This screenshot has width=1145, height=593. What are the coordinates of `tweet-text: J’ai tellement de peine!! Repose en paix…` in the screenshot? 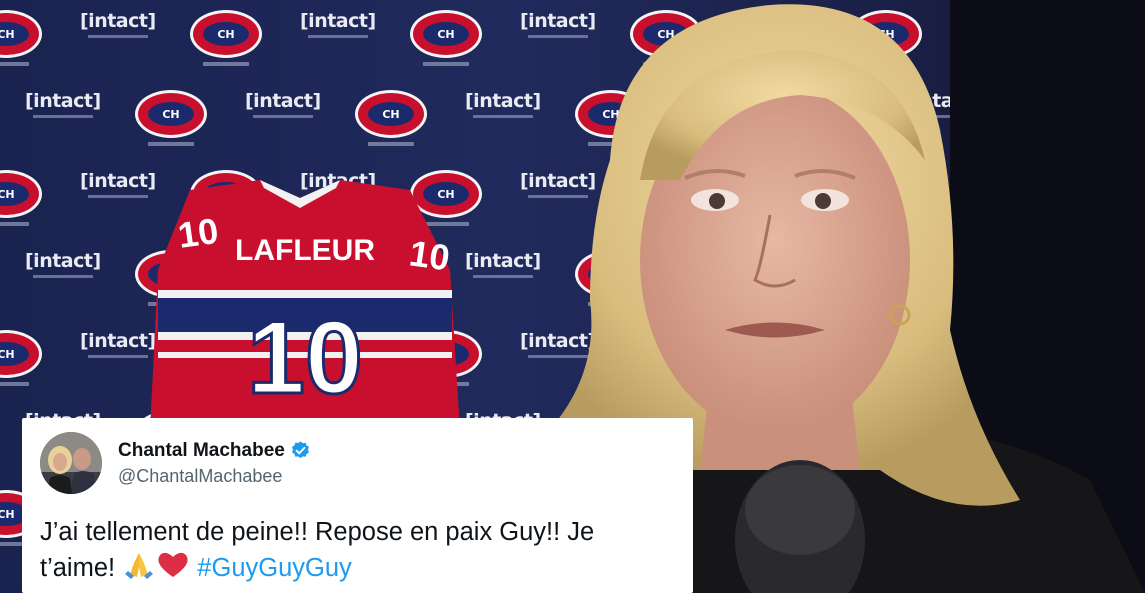 It's located at (357, 550).